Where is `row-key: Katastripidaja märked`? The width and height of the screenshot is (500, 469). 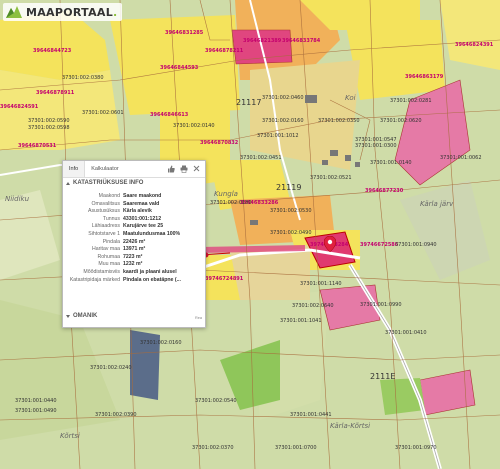 row-key: Katastripidaja märked is located at coordinates (94, 279).